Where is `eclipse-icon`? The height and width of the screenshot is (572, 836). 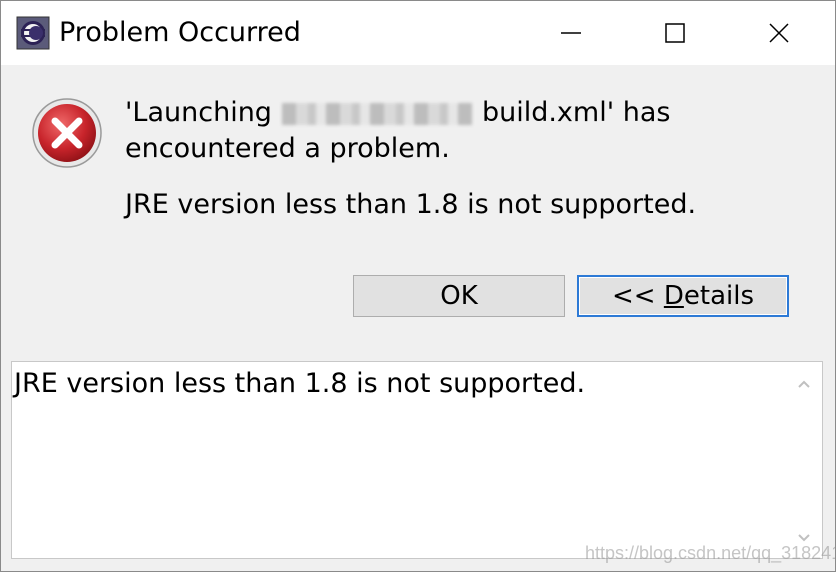
eclipse-icon is located at coordinates (33, 33).